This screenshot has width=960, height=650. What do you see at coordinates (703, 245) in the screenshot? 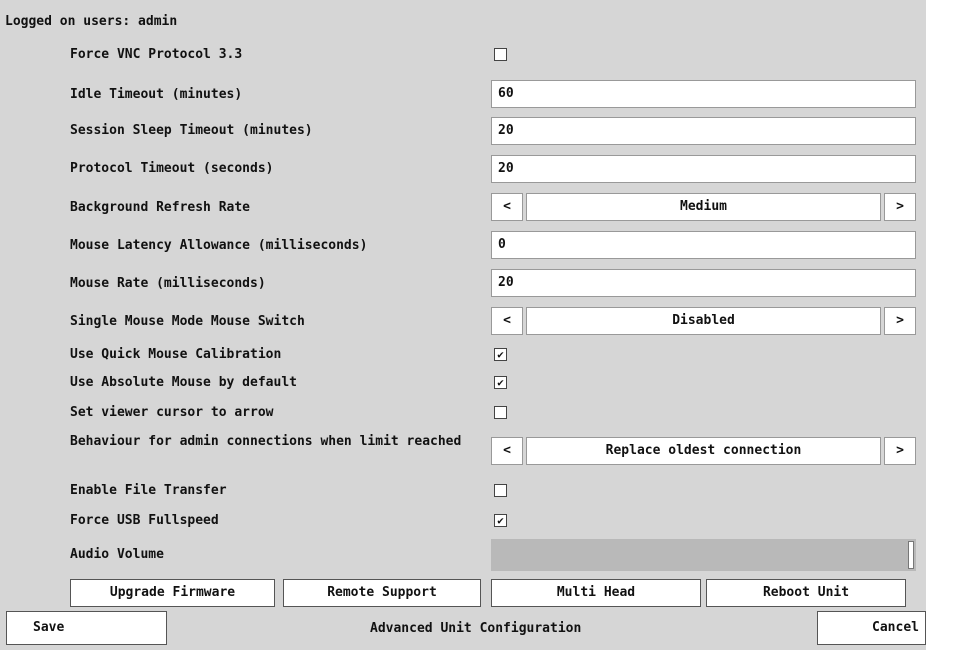
I see `mouse-latency-input: 0` at bounding box center [703, 245].